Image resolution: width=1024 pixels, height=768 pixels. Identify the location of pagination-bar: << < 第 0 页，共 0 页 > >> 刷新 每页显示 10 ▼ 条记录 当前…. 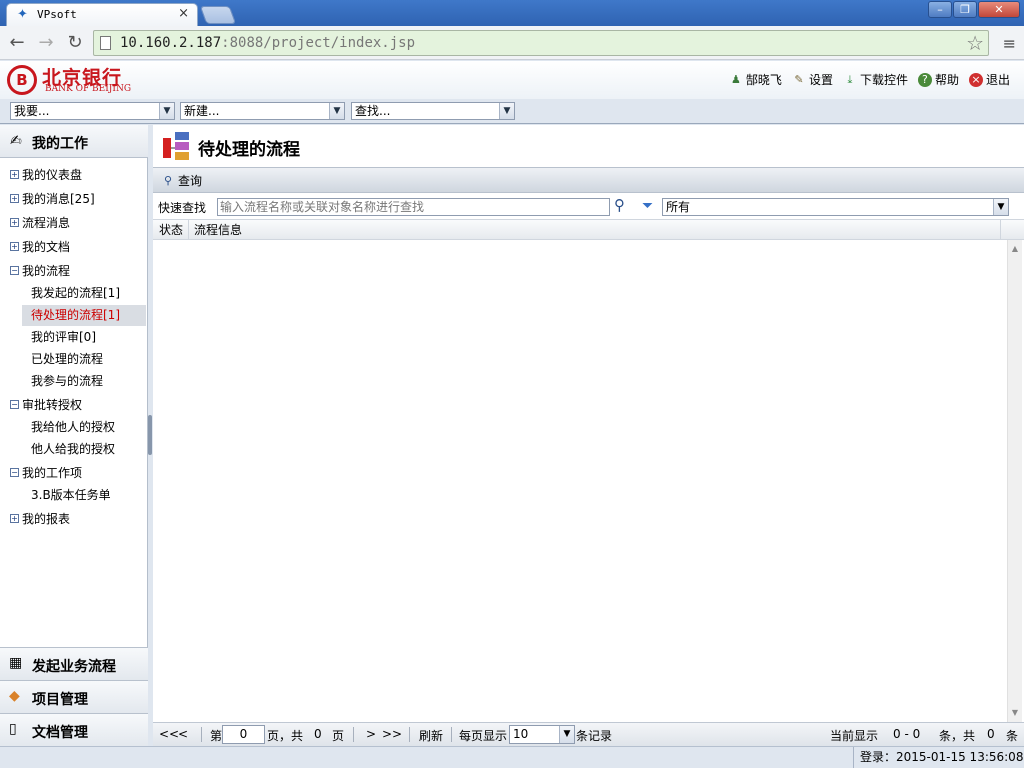
(588, 734).